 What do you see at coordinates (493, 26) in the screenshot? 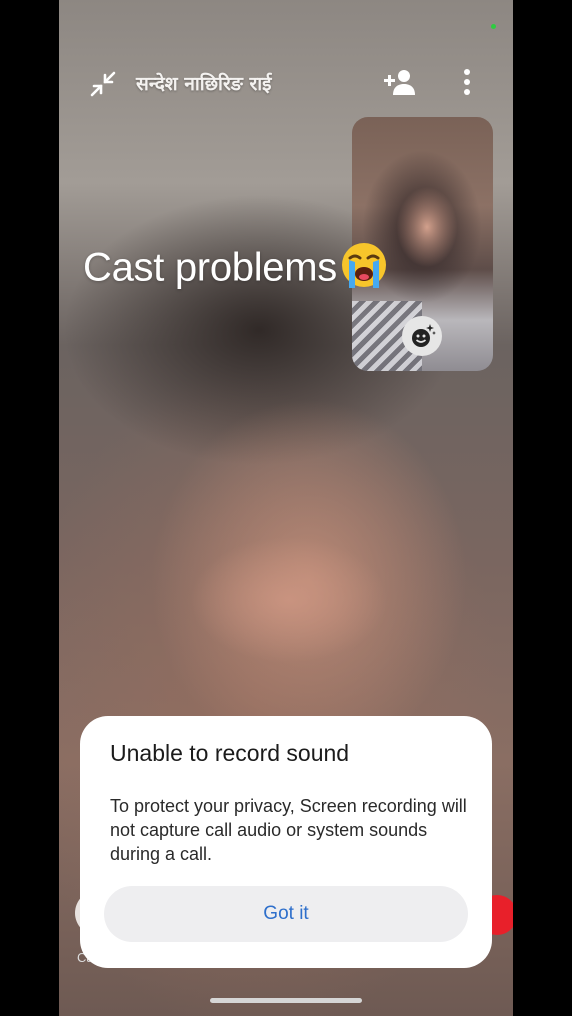
I see `recording-indicator-dot` at bounding box center [493, 26].